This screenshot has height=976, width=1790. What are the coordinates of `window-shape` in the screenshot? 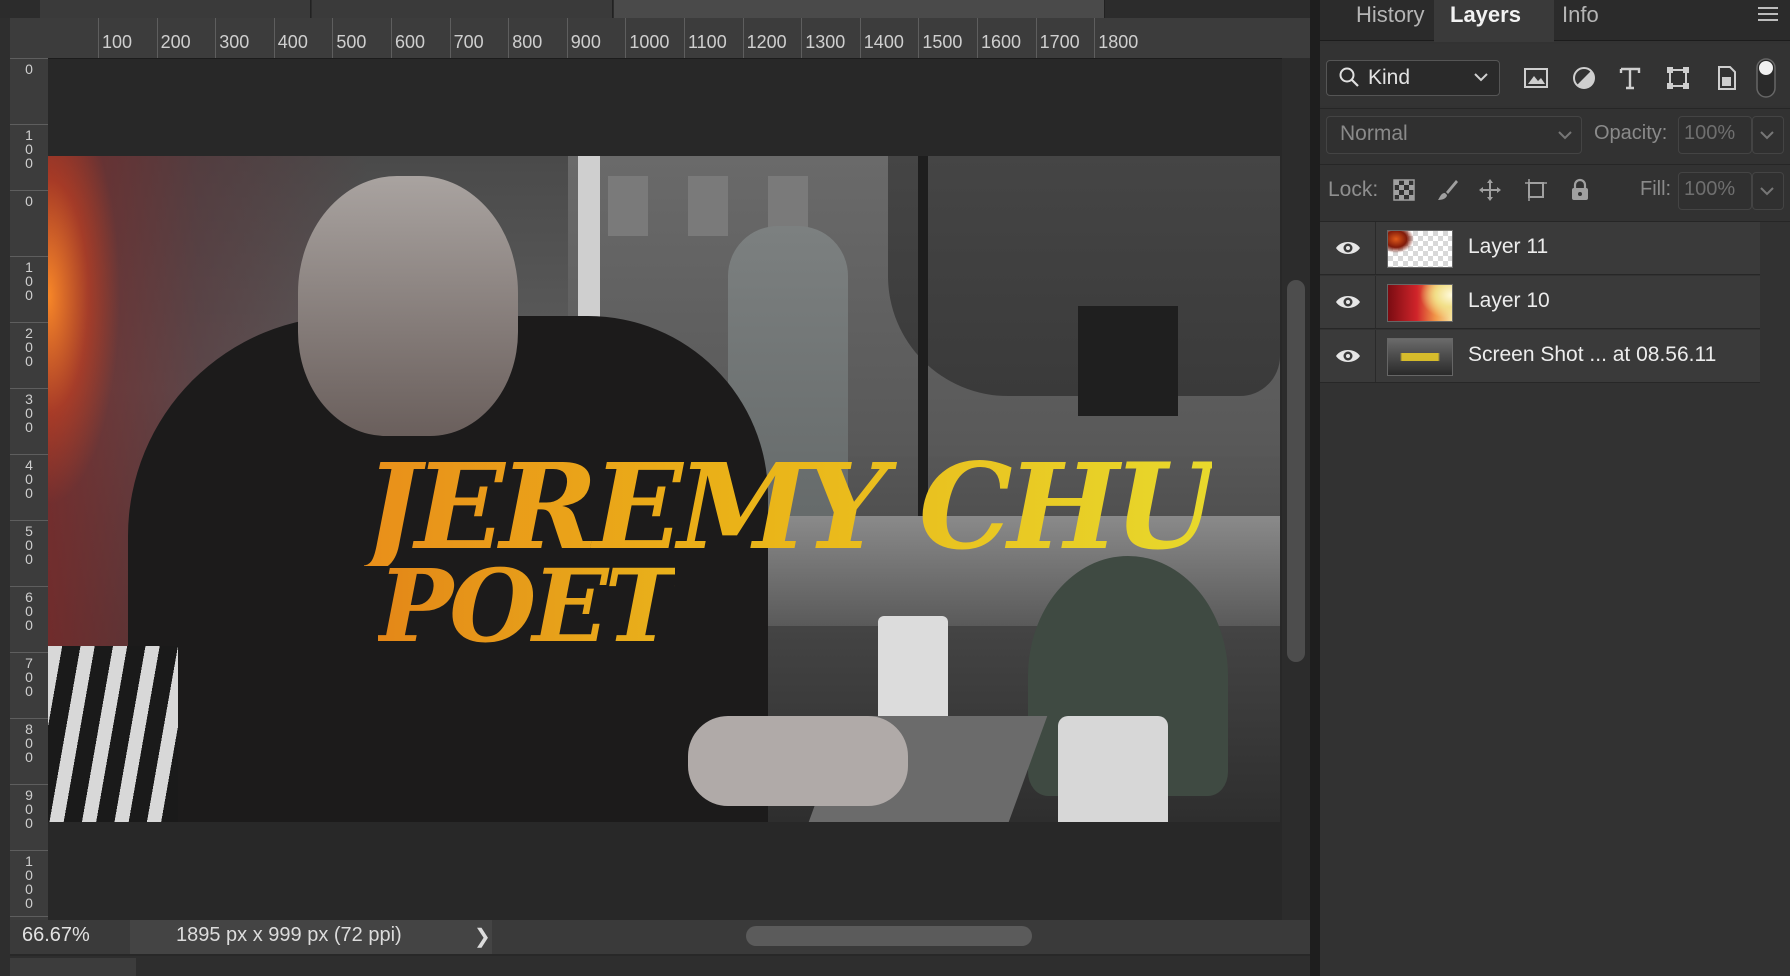 It's located at (628, 206).